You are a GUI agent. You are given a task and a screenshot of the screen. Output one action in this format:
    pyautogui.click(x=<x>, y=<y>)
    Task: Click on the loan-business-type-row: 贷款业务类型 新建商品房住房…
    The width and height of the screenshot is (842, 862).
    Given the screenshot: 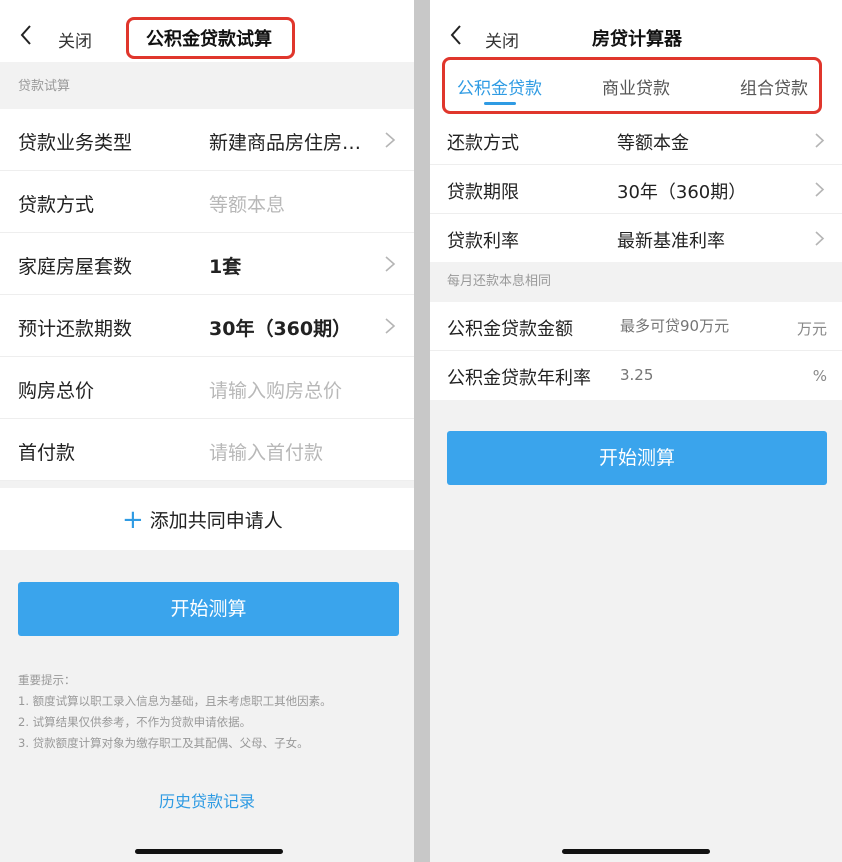 What is the action you would take?
    pyautogui.click(x=207, y=140)
    